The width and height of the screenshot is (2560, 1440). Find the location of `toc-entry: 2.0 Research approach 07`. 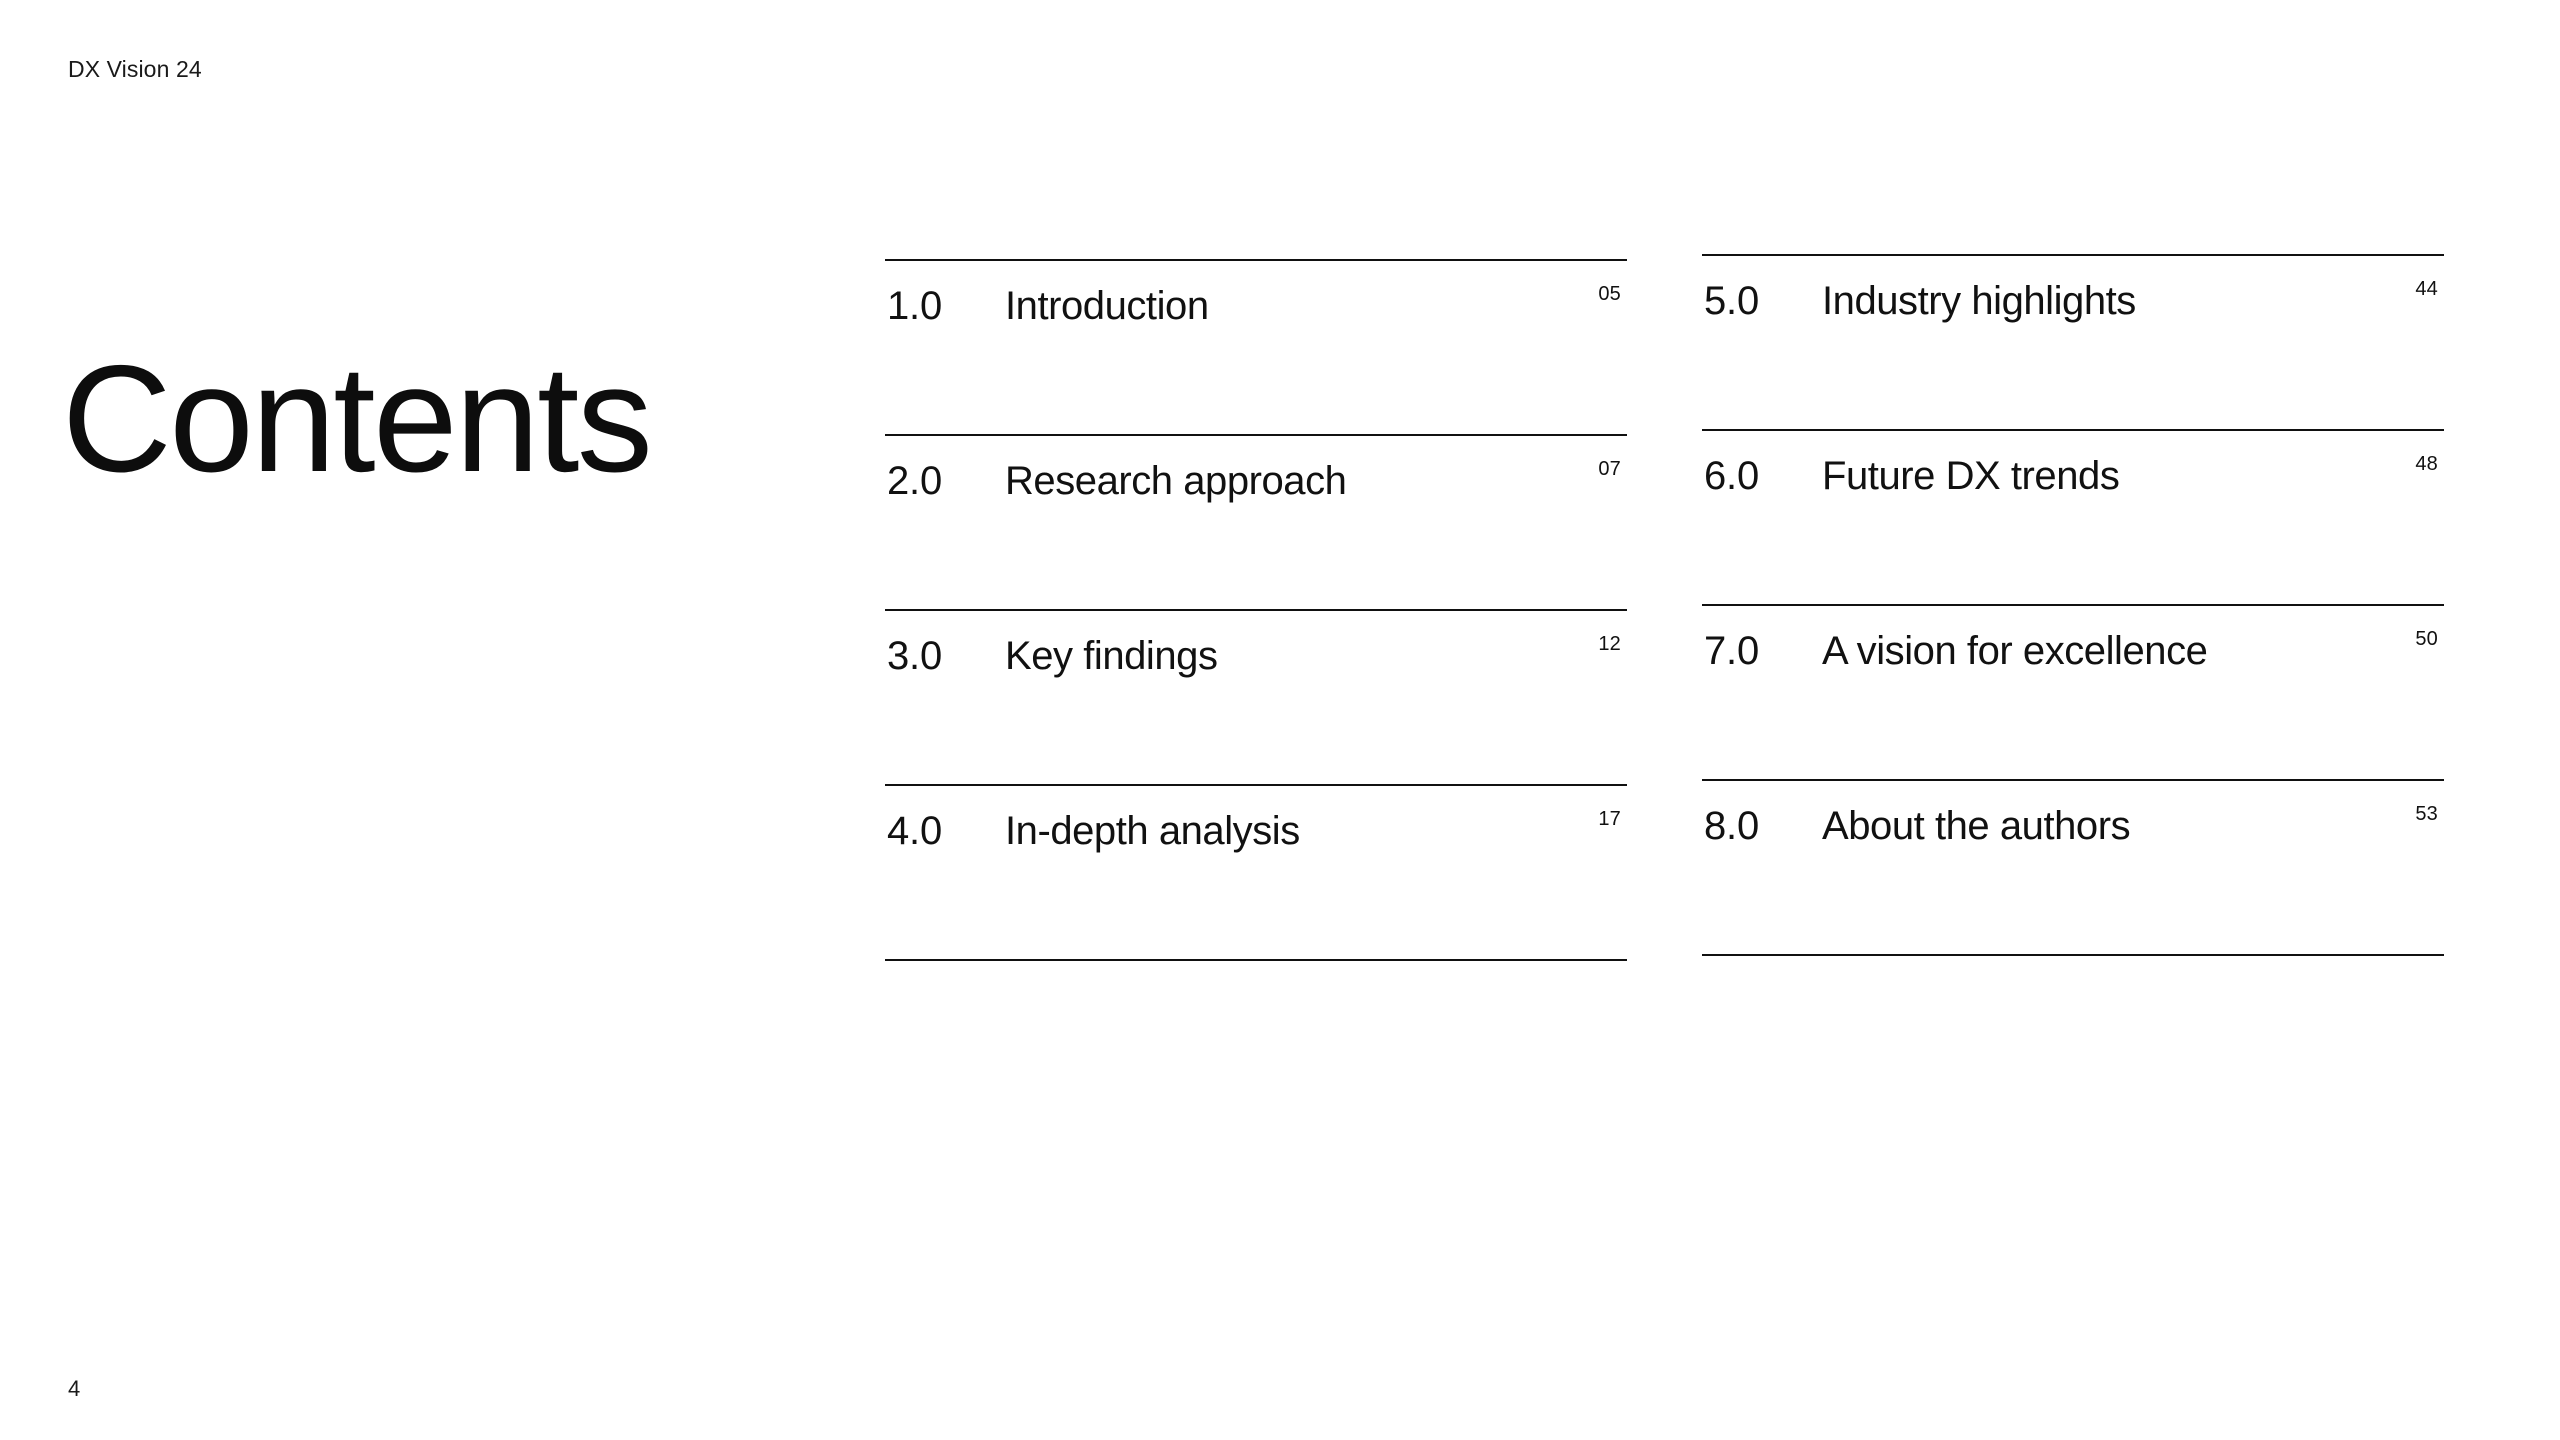

toc-entry: 2.0 Research approach 07 is located at coordinates (1256, 521).